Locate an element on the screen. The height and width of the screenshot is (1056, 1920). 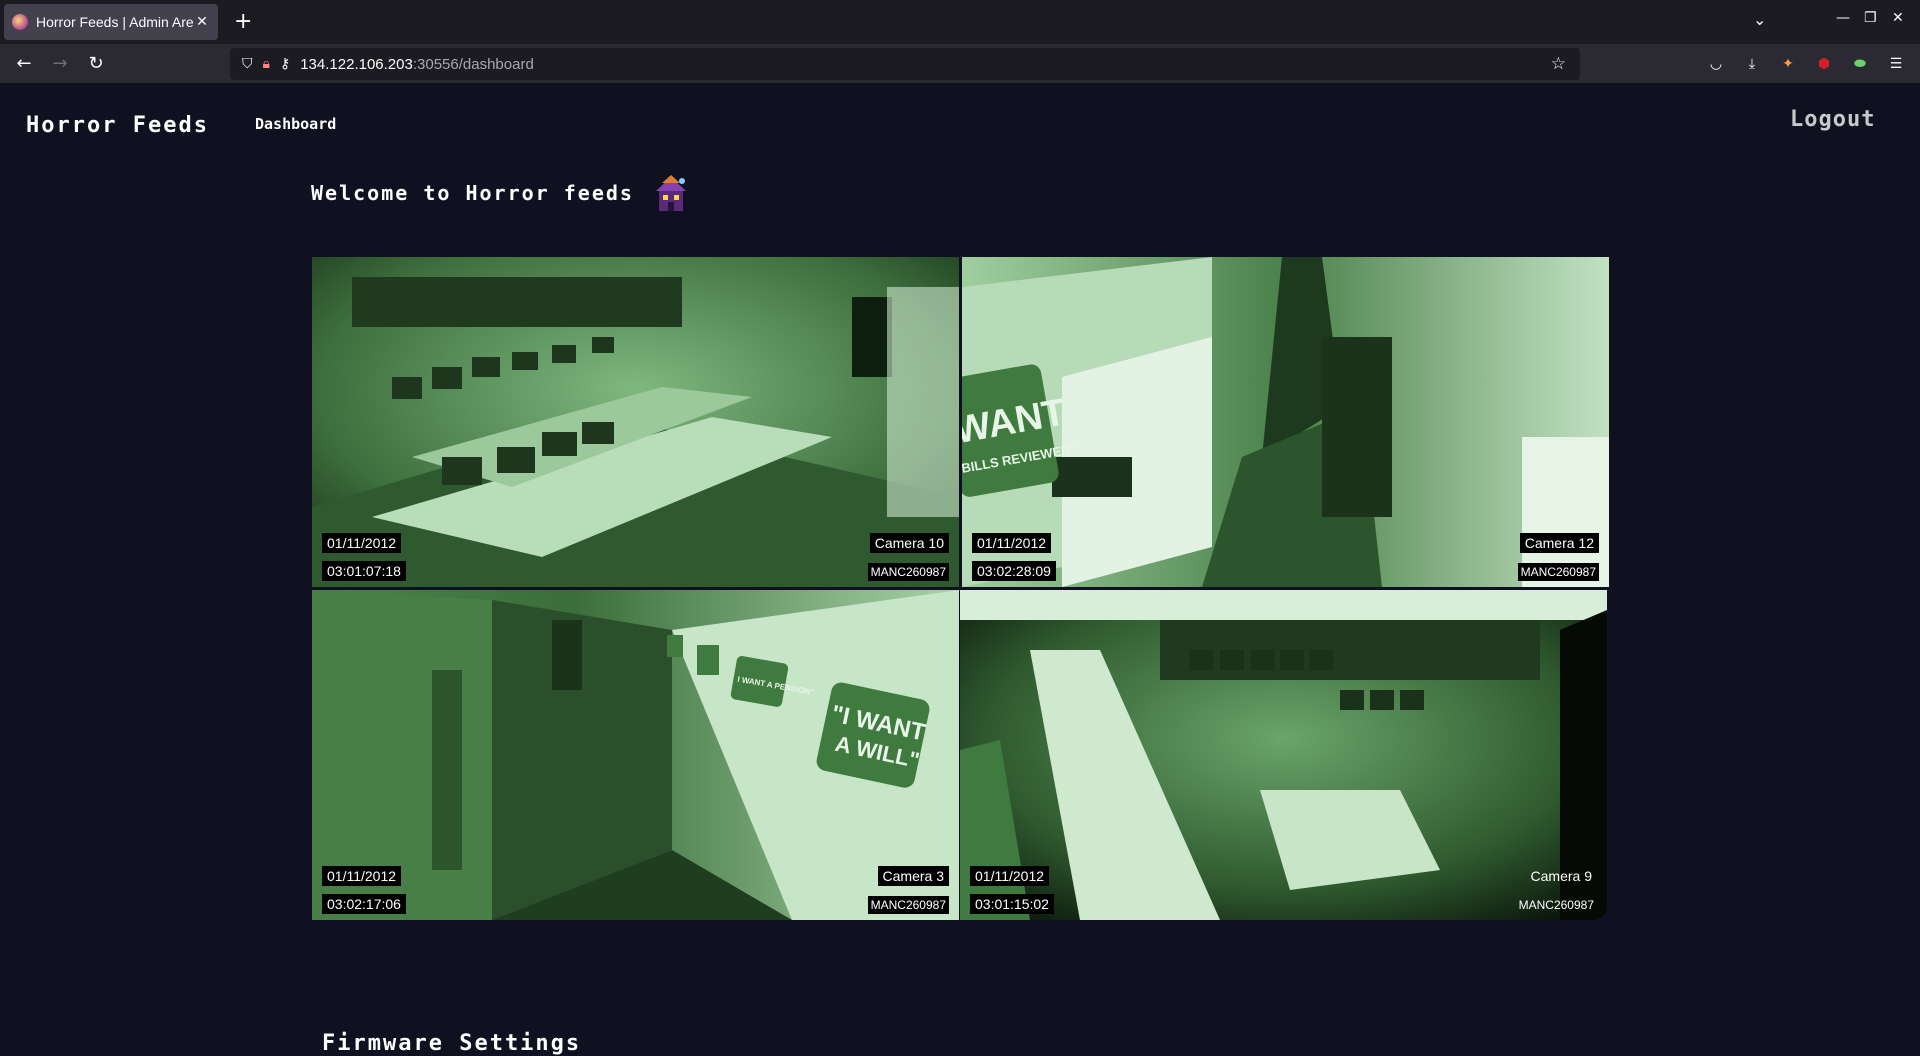
toggle-icon: ⬬ is located at coordinates (1860, 64).